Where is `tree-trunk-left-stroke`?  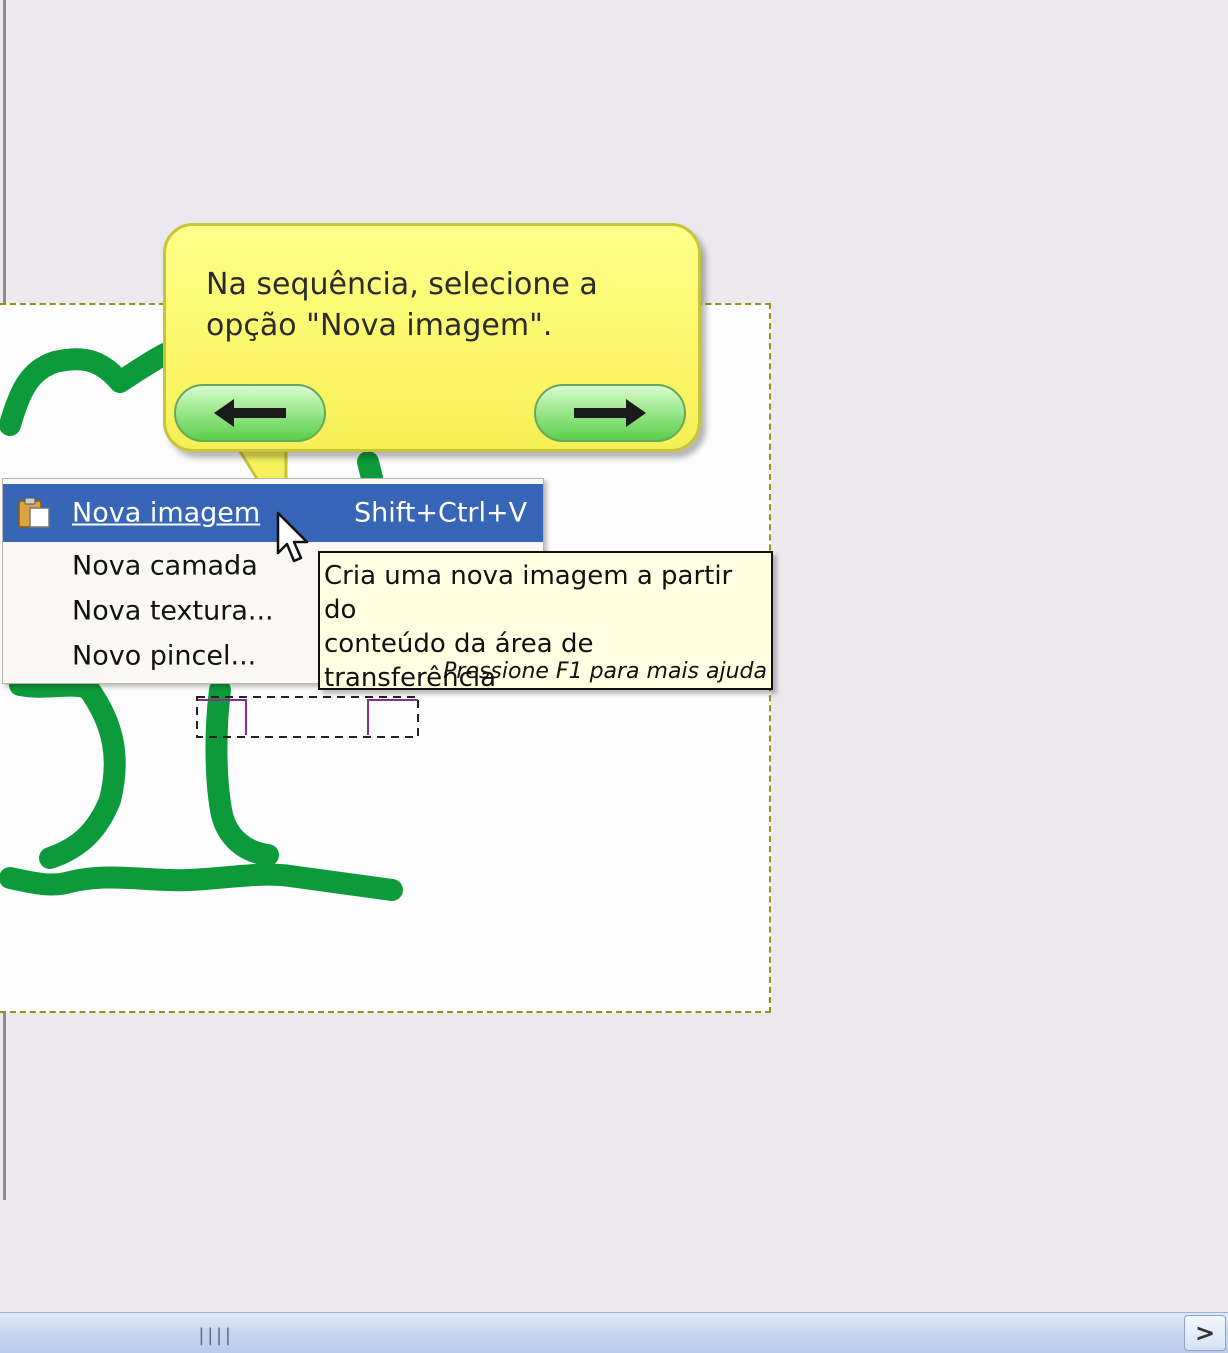
tree-trunk-left-stroke is located at coordinates (67, 771).